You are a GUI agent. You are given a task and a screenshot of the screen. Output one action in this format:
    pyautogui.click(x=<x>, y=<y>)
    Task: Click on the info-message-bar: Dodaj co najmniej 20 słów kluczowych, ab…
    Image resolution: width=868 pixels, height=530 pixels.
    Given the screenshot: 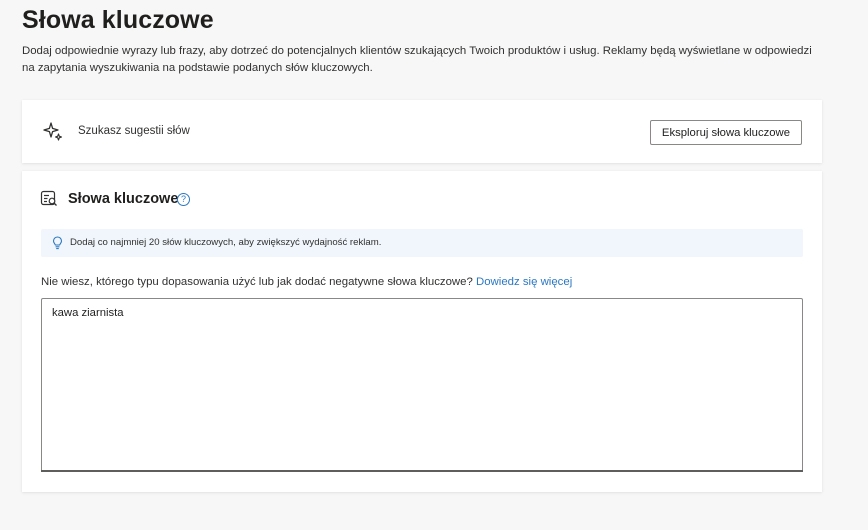 What is the action you would take?
    pyautogui.click(x=422, y=243)
    